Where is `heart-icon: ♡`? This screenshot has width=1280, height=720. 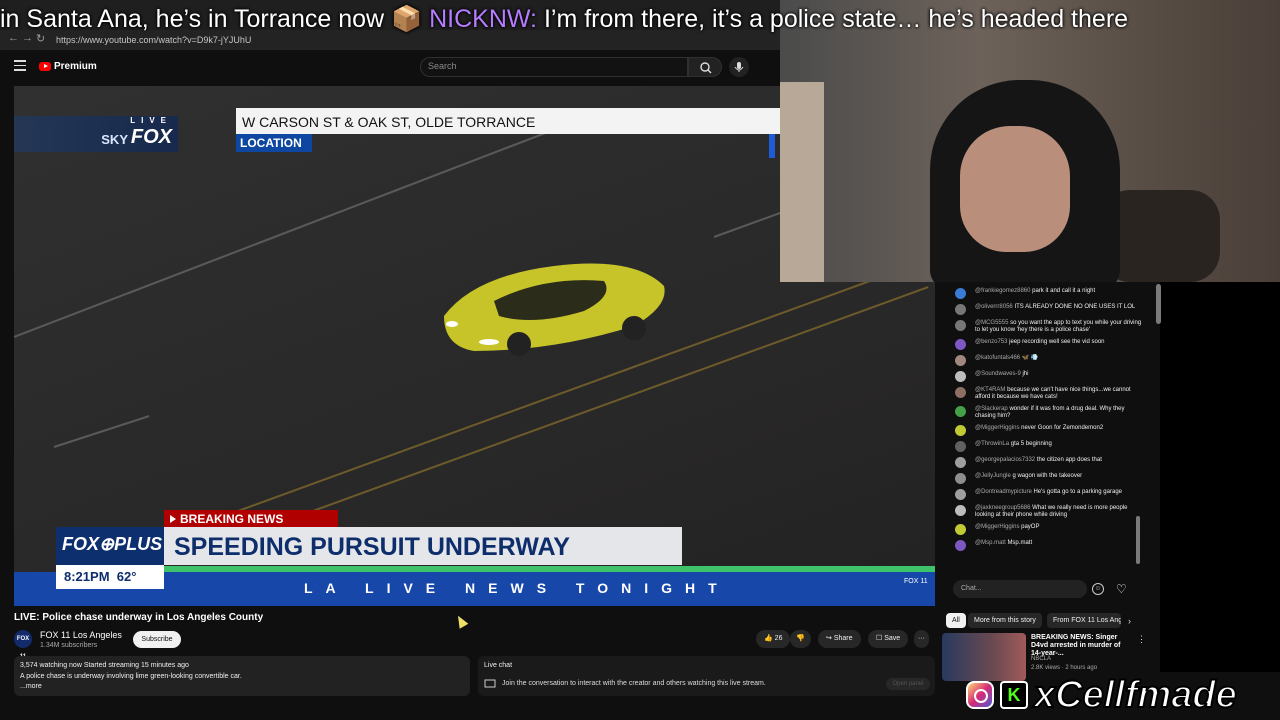 heart-icon: ♡ is located at coordinates (1121, 589).